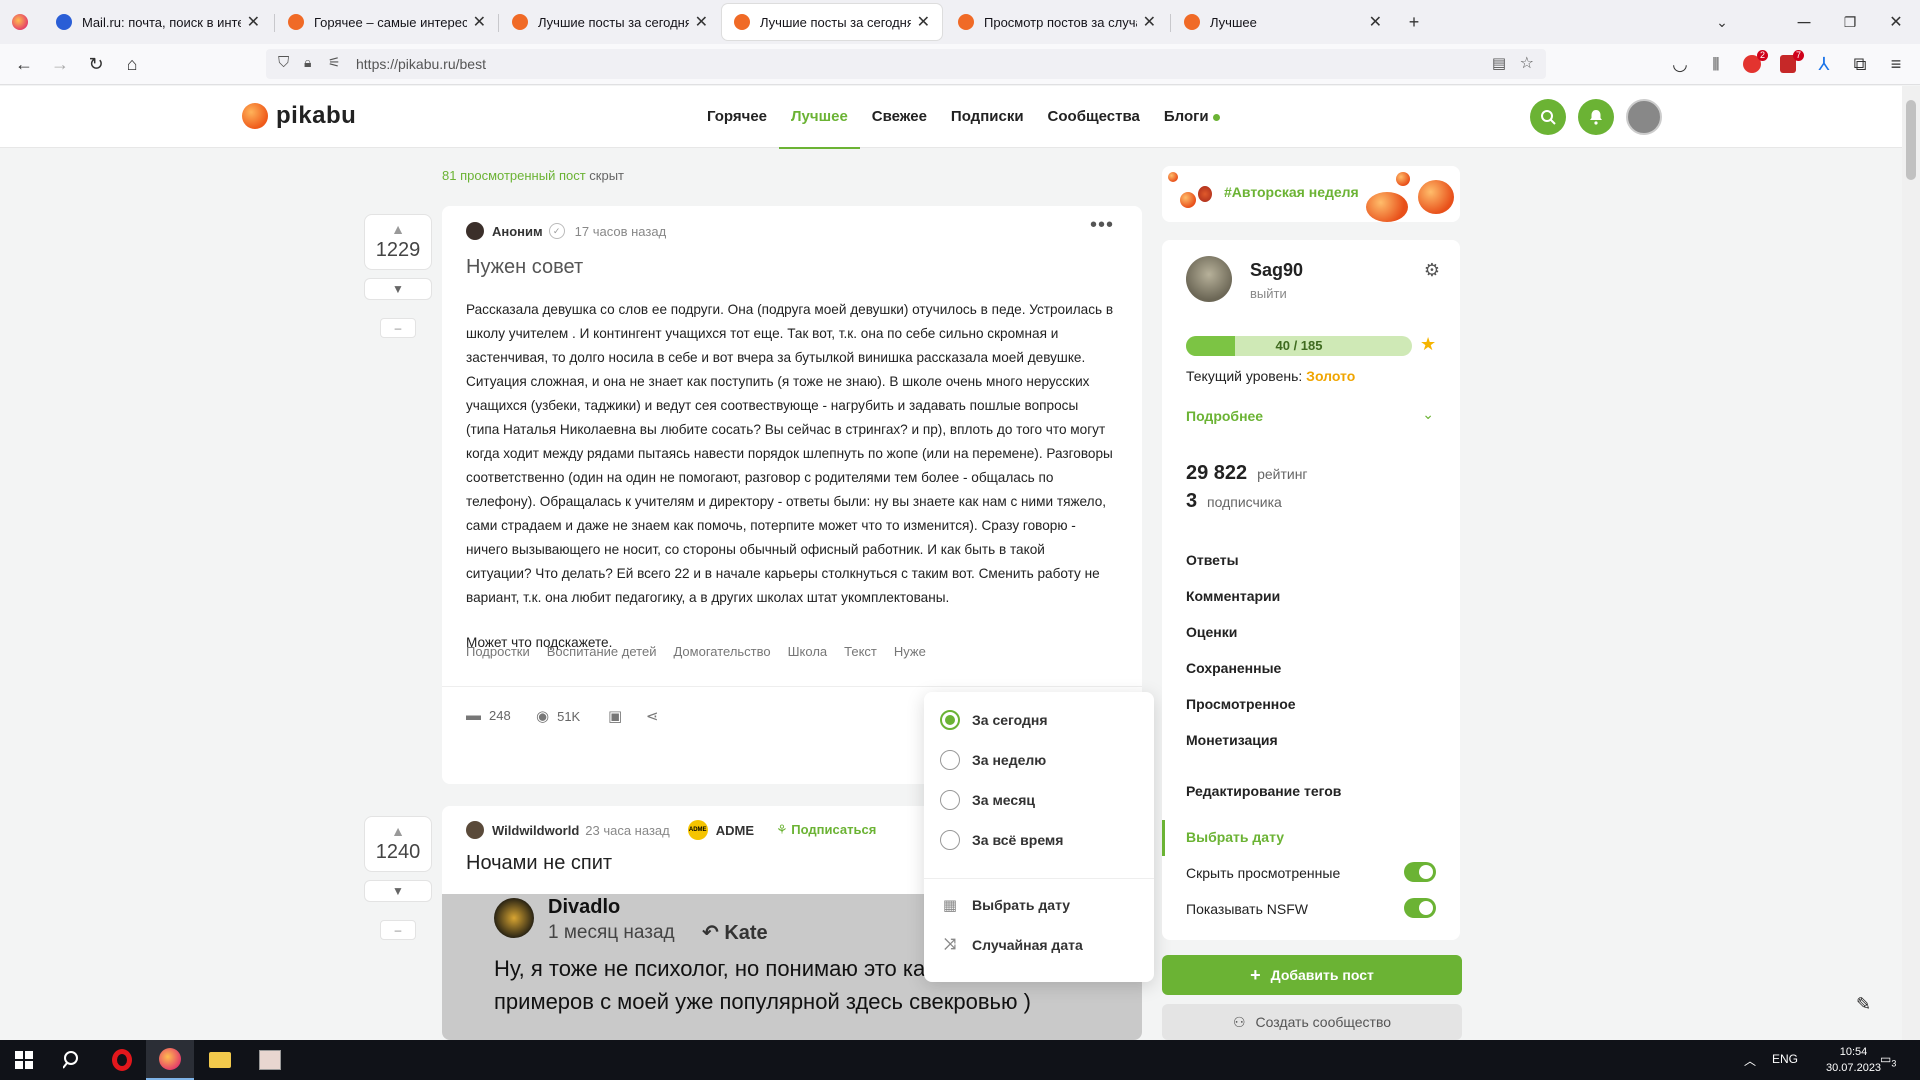 Image resolution: width=1920 pixels, height=1080 pixels. I want to click on pocket-icon: ◡, so click(1680, 64).